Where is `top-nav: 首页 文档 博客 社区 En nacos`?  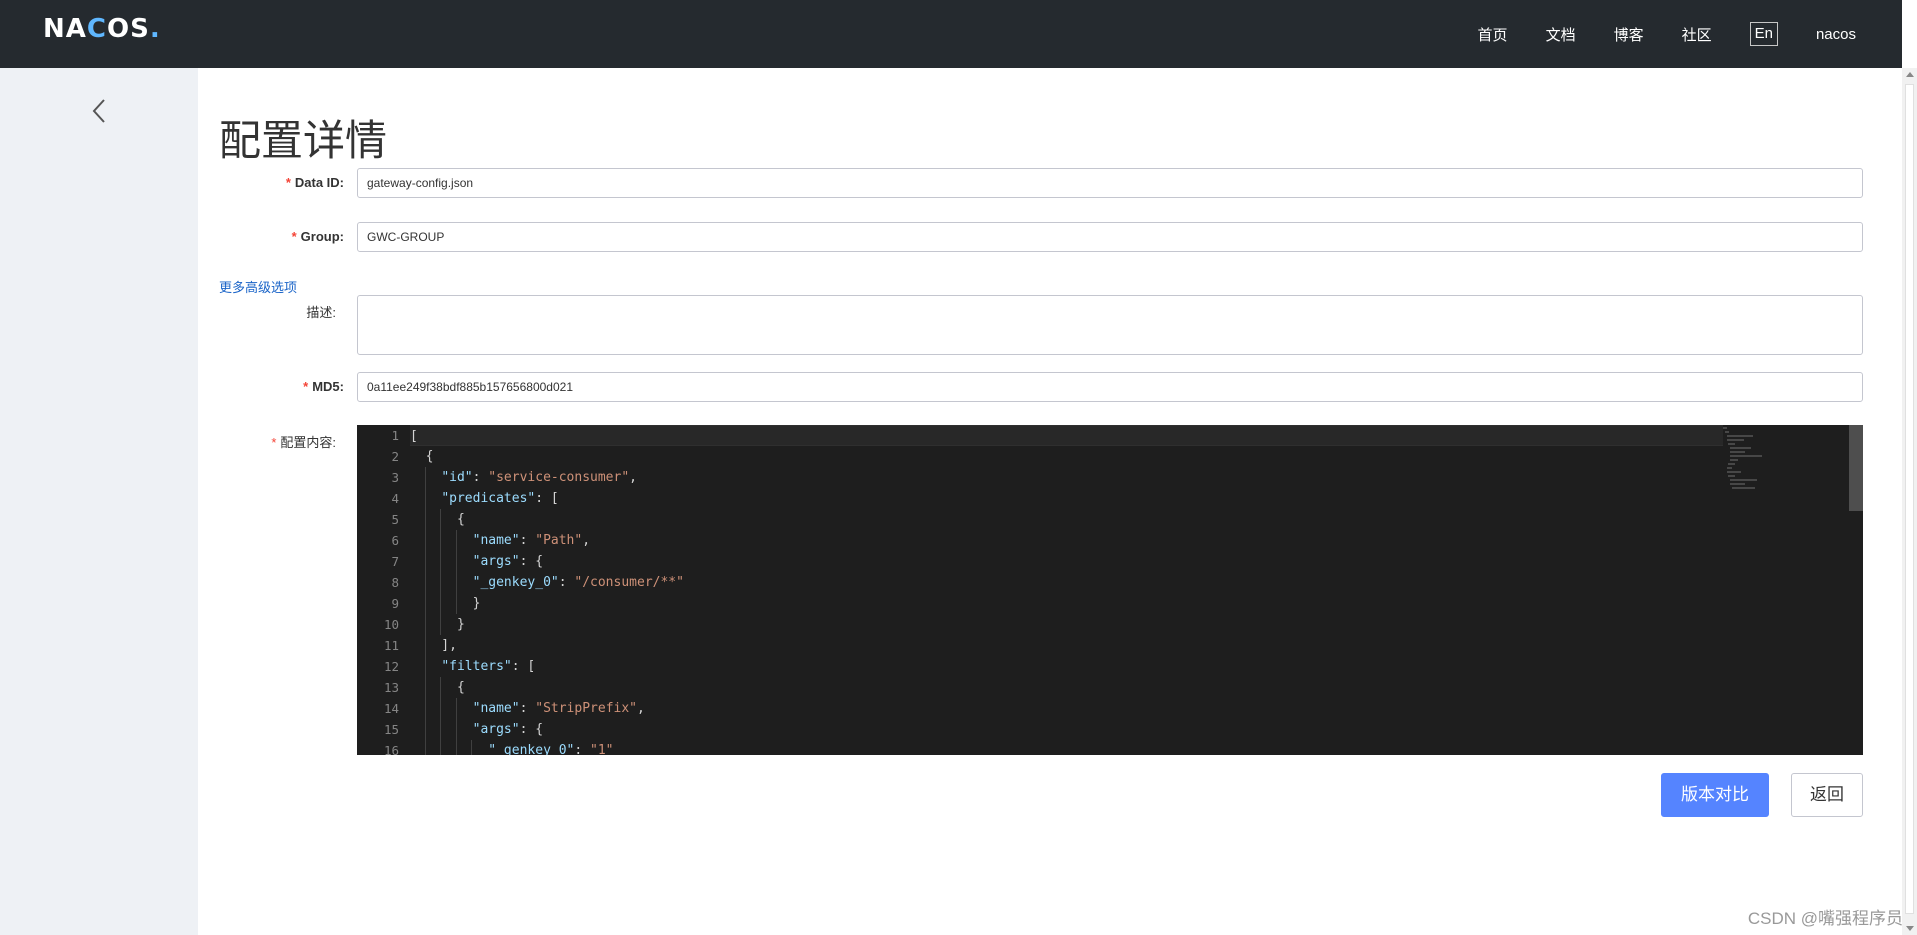 top-nav: 首页 文档 博客 社区 En nacos is located at coordinates (1648, 34).